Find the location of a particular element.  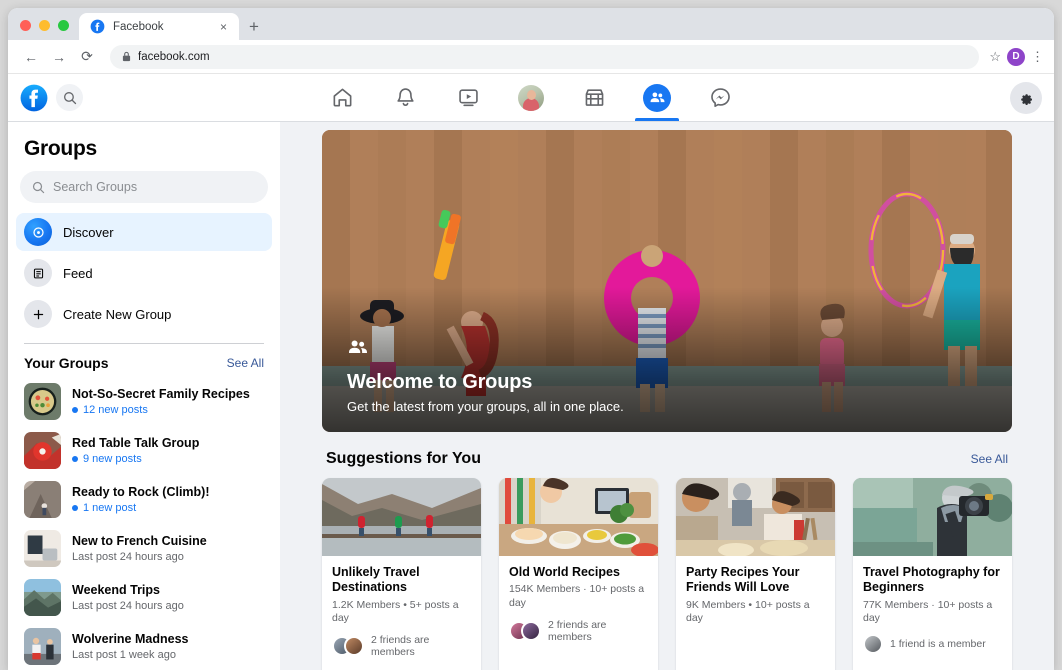

card-friends: 1 friend is a member is located at coordinates (932, 644).